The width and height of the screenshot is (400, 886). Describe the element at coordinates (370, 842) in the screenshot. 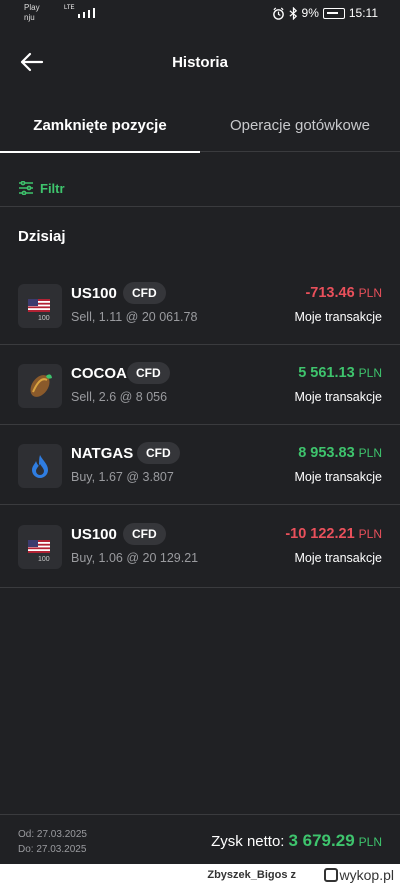

I see `net-profit-currency: PLN` at that location.